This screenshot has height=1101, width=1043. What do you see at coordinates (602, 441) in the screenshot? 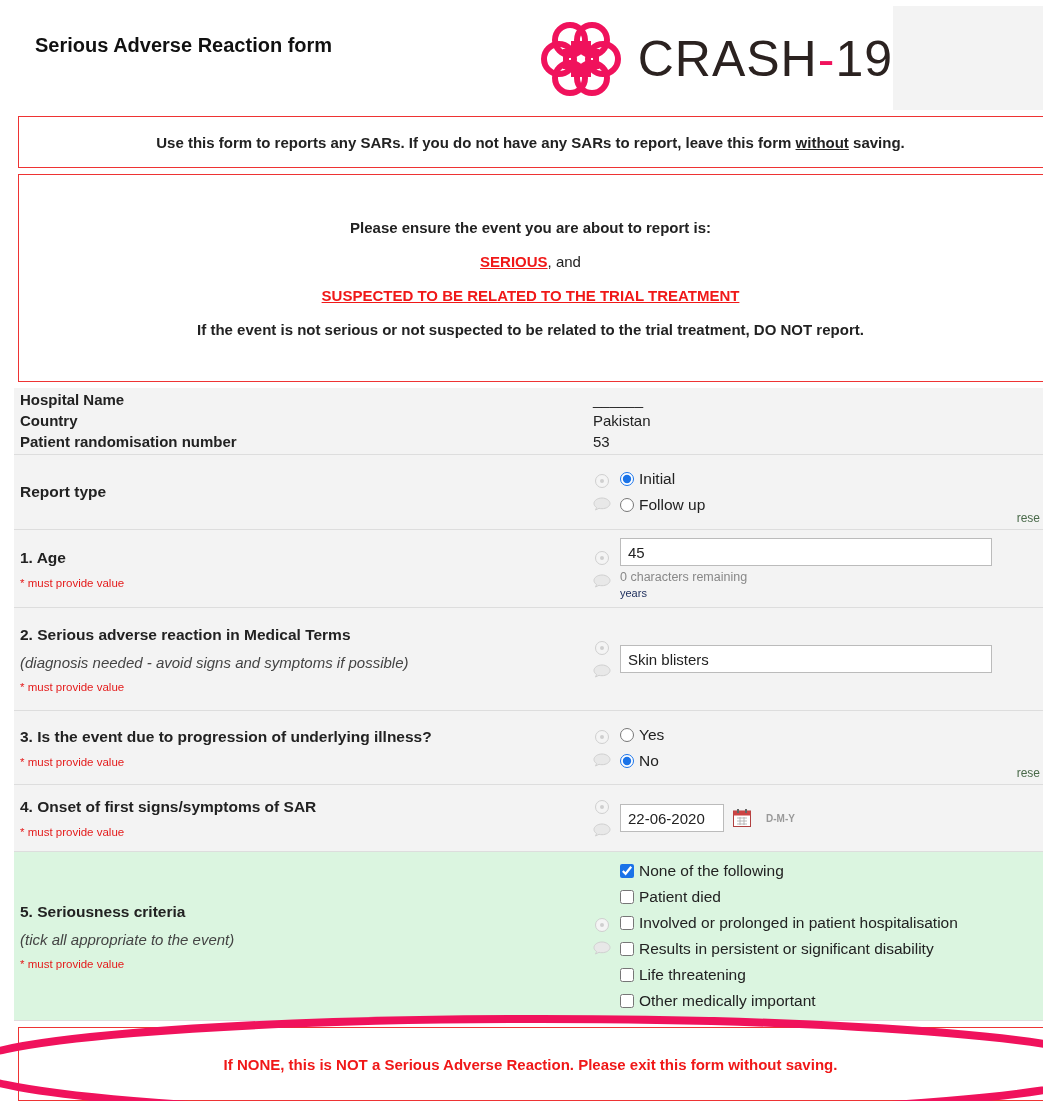
I see `field-value: 53` at bounding box center [602, 441].